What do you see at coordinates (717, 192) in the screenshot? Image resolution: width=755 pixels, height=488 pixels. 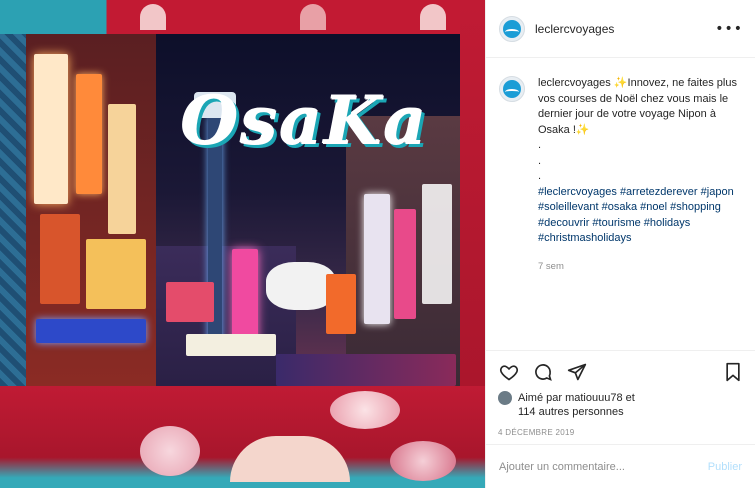 I see `hashtag: #japon` at bounding box center [717, 192].